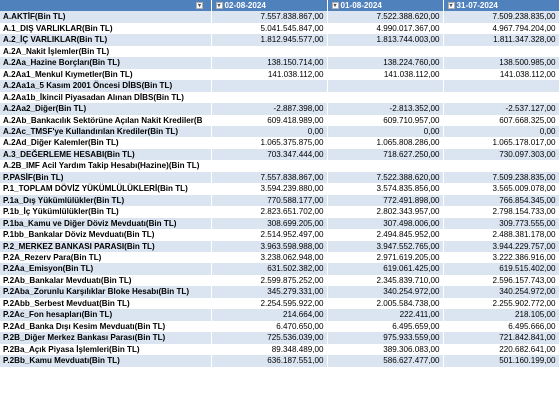 This screenshot has width=559, height=418. What do you see at coordinates (385, 40) in the screenshot?
I see `value-cell: 1.813.744.003,00` at bounding box center [385, 40].